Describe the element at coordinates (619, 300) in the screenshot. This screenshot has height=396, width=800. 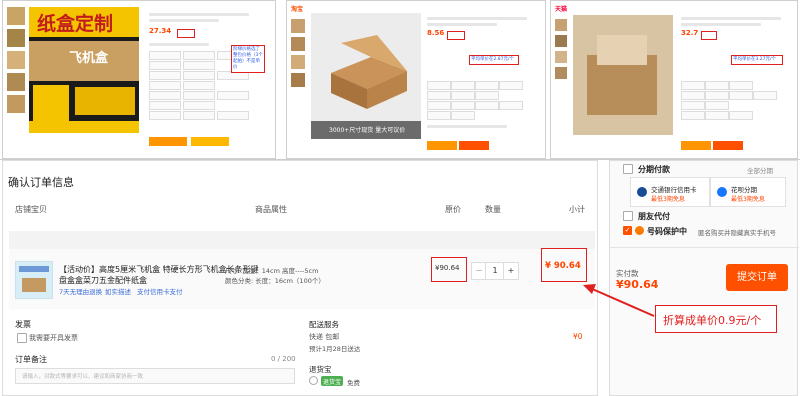
I see `annotation-arrow` at that location.